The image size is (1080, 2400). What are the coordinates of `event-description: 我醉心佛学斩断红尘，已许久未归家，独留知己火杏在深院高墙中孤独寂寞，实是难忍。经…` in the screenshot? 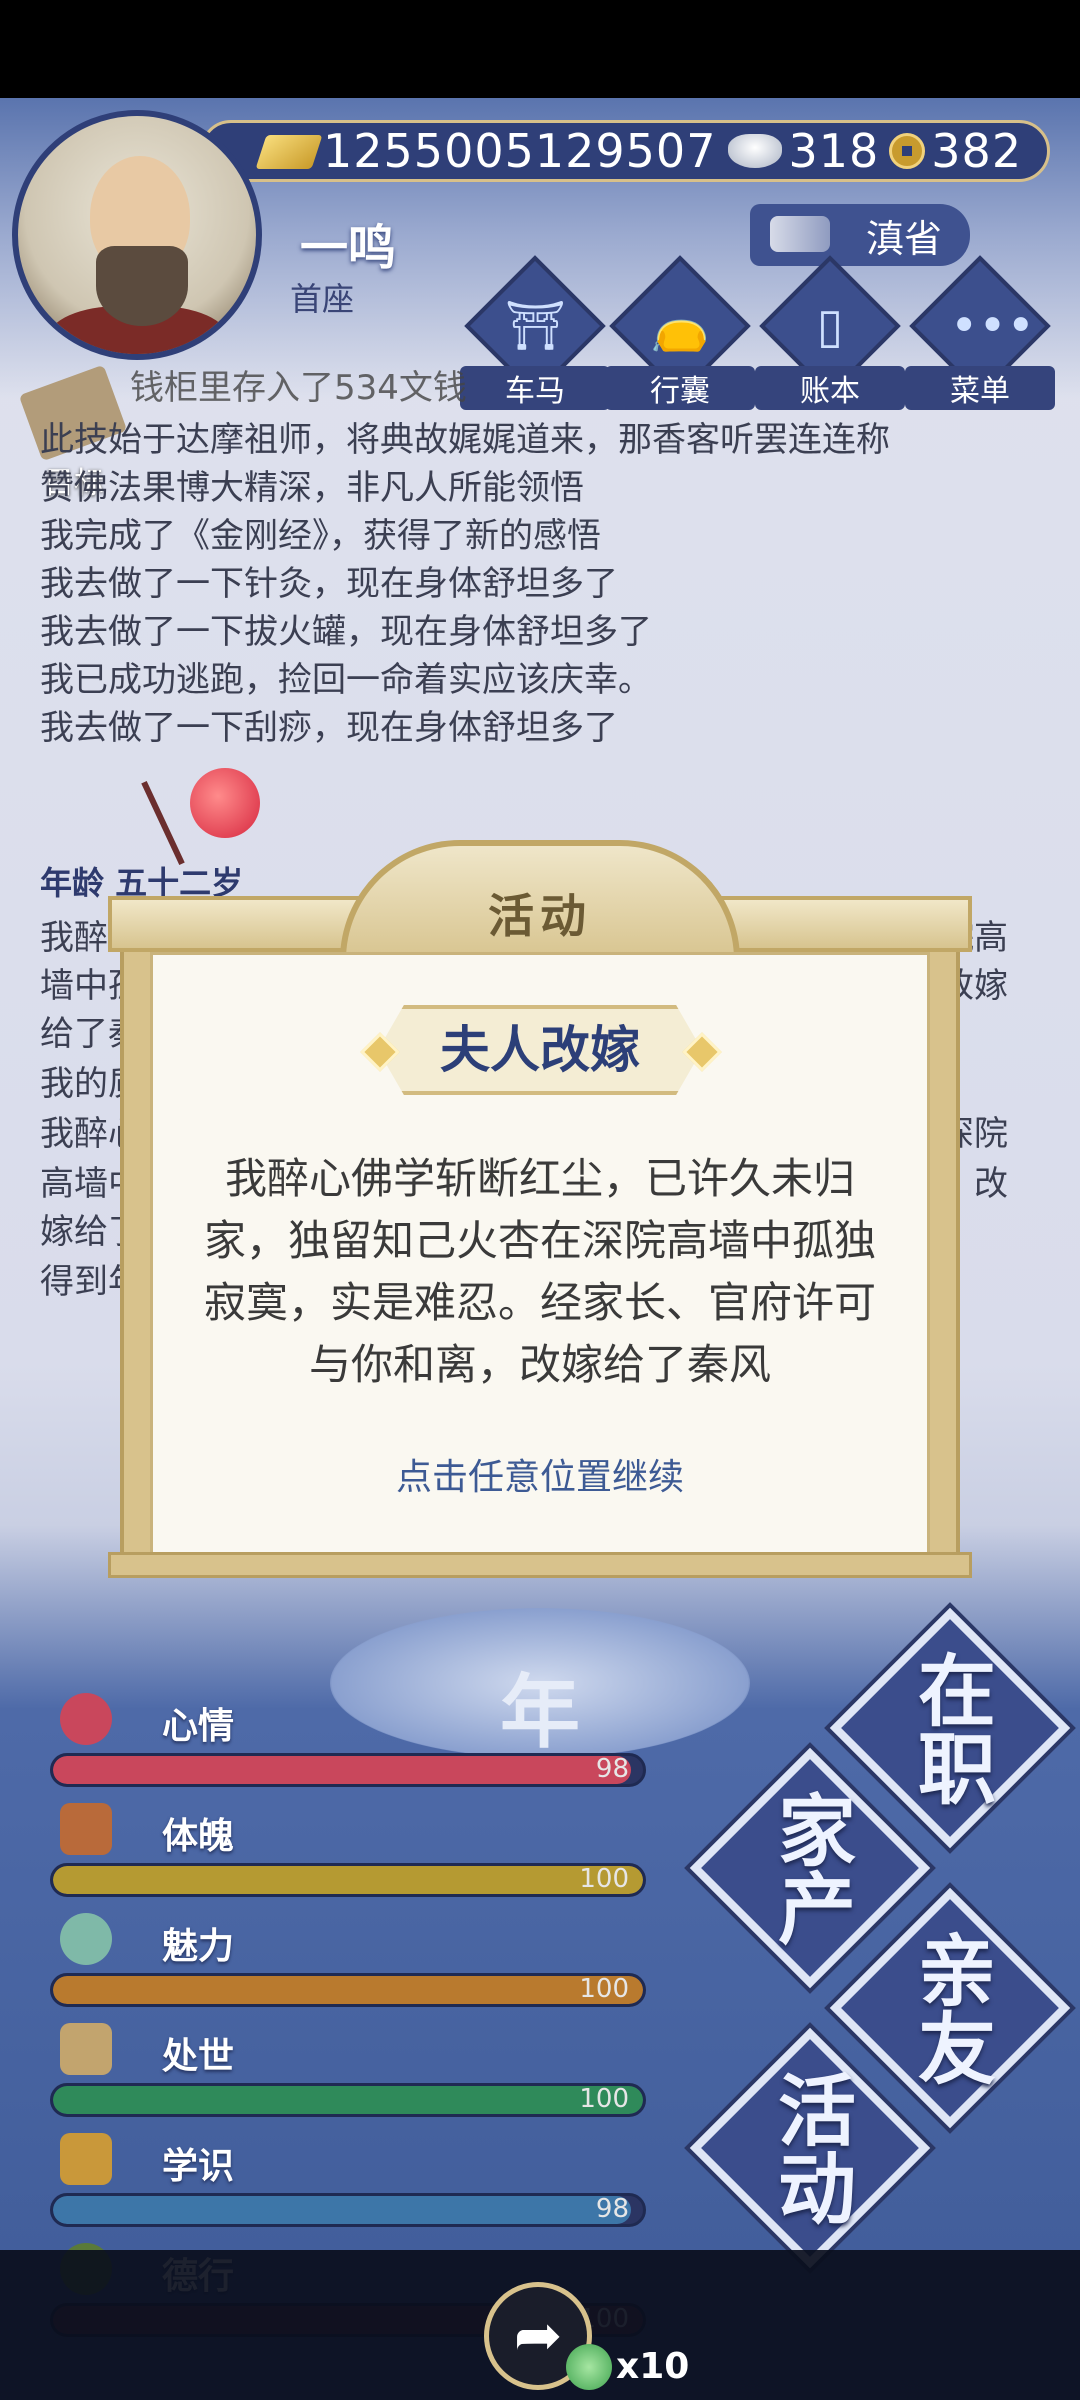 It's located at (539, 1271).